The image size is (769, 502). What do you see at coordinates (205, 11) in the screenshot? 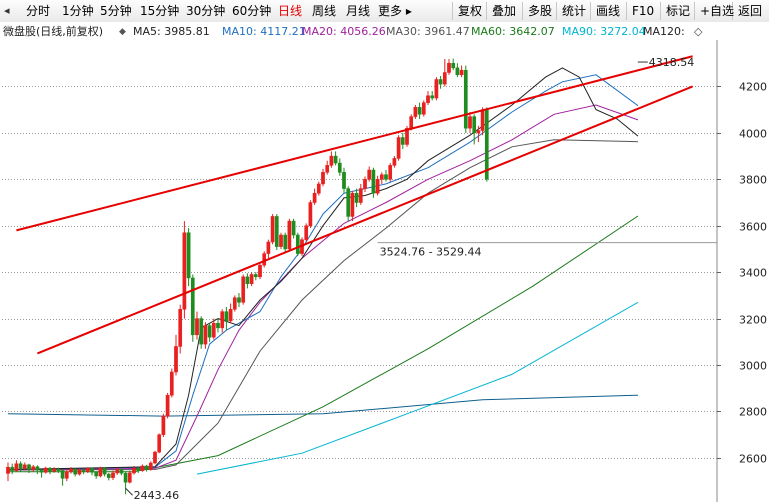
I see `period-tab-4: 30分钟` at bounding box center [205, 11].